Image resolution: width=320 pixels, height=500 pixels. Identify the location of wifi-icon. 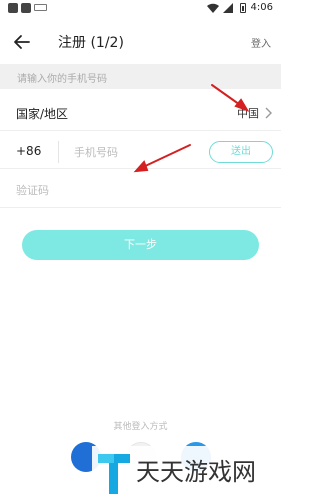
(213, 8).